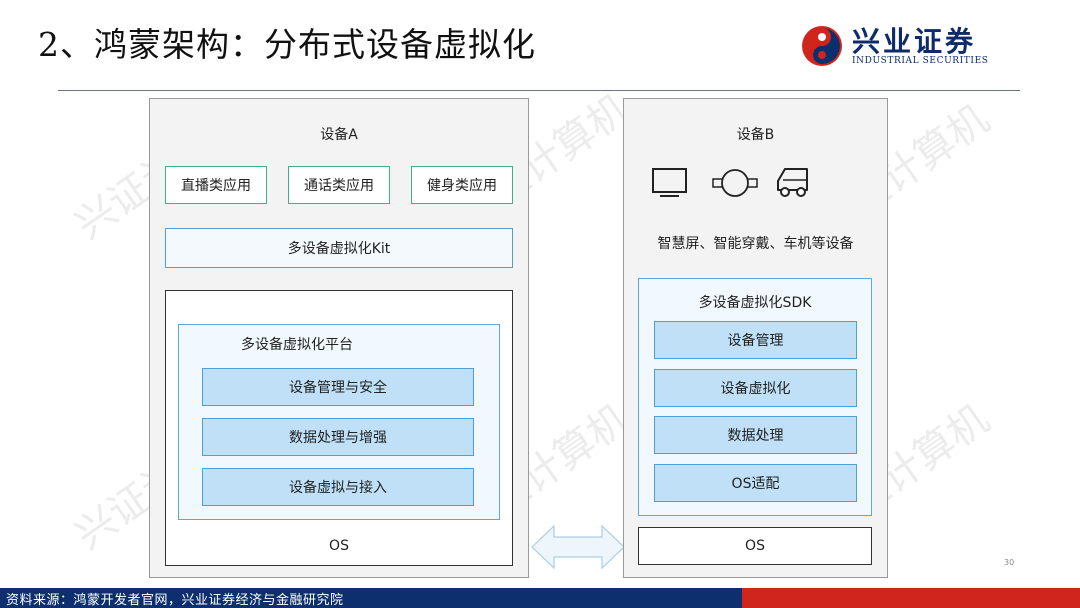 This screenshot has height=608, width=1080. I want to click on tv-icon, so click(669, 182).